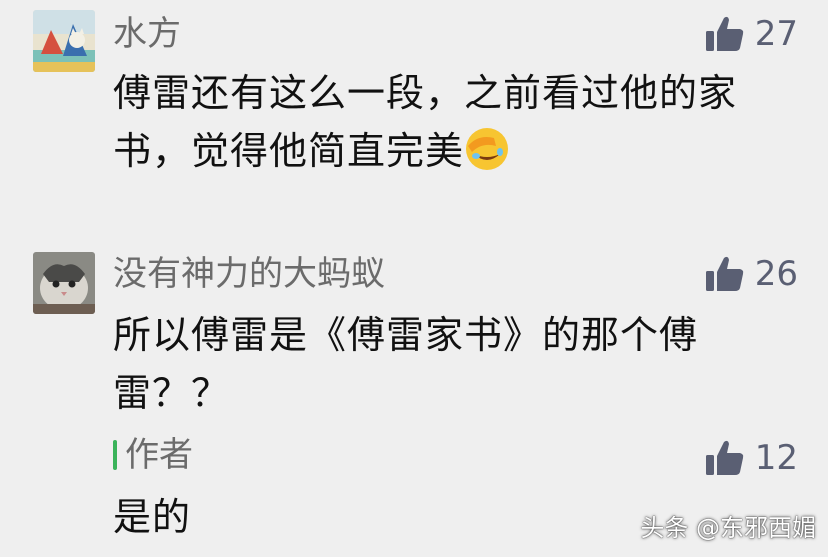  What do you see at coordinates (776, 274) in the screenshot?
I see `like-count: 26` at bounding box center [776, 274].